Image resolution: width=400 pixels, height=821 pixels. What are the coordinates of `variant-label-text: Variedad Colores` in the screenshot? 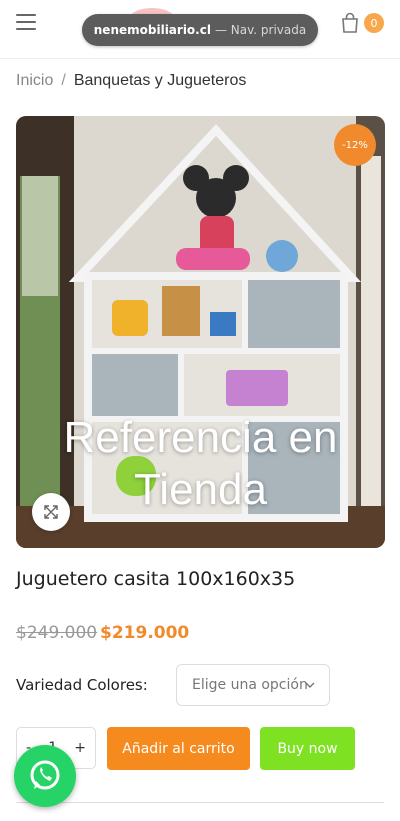 It's located at (79, 685).